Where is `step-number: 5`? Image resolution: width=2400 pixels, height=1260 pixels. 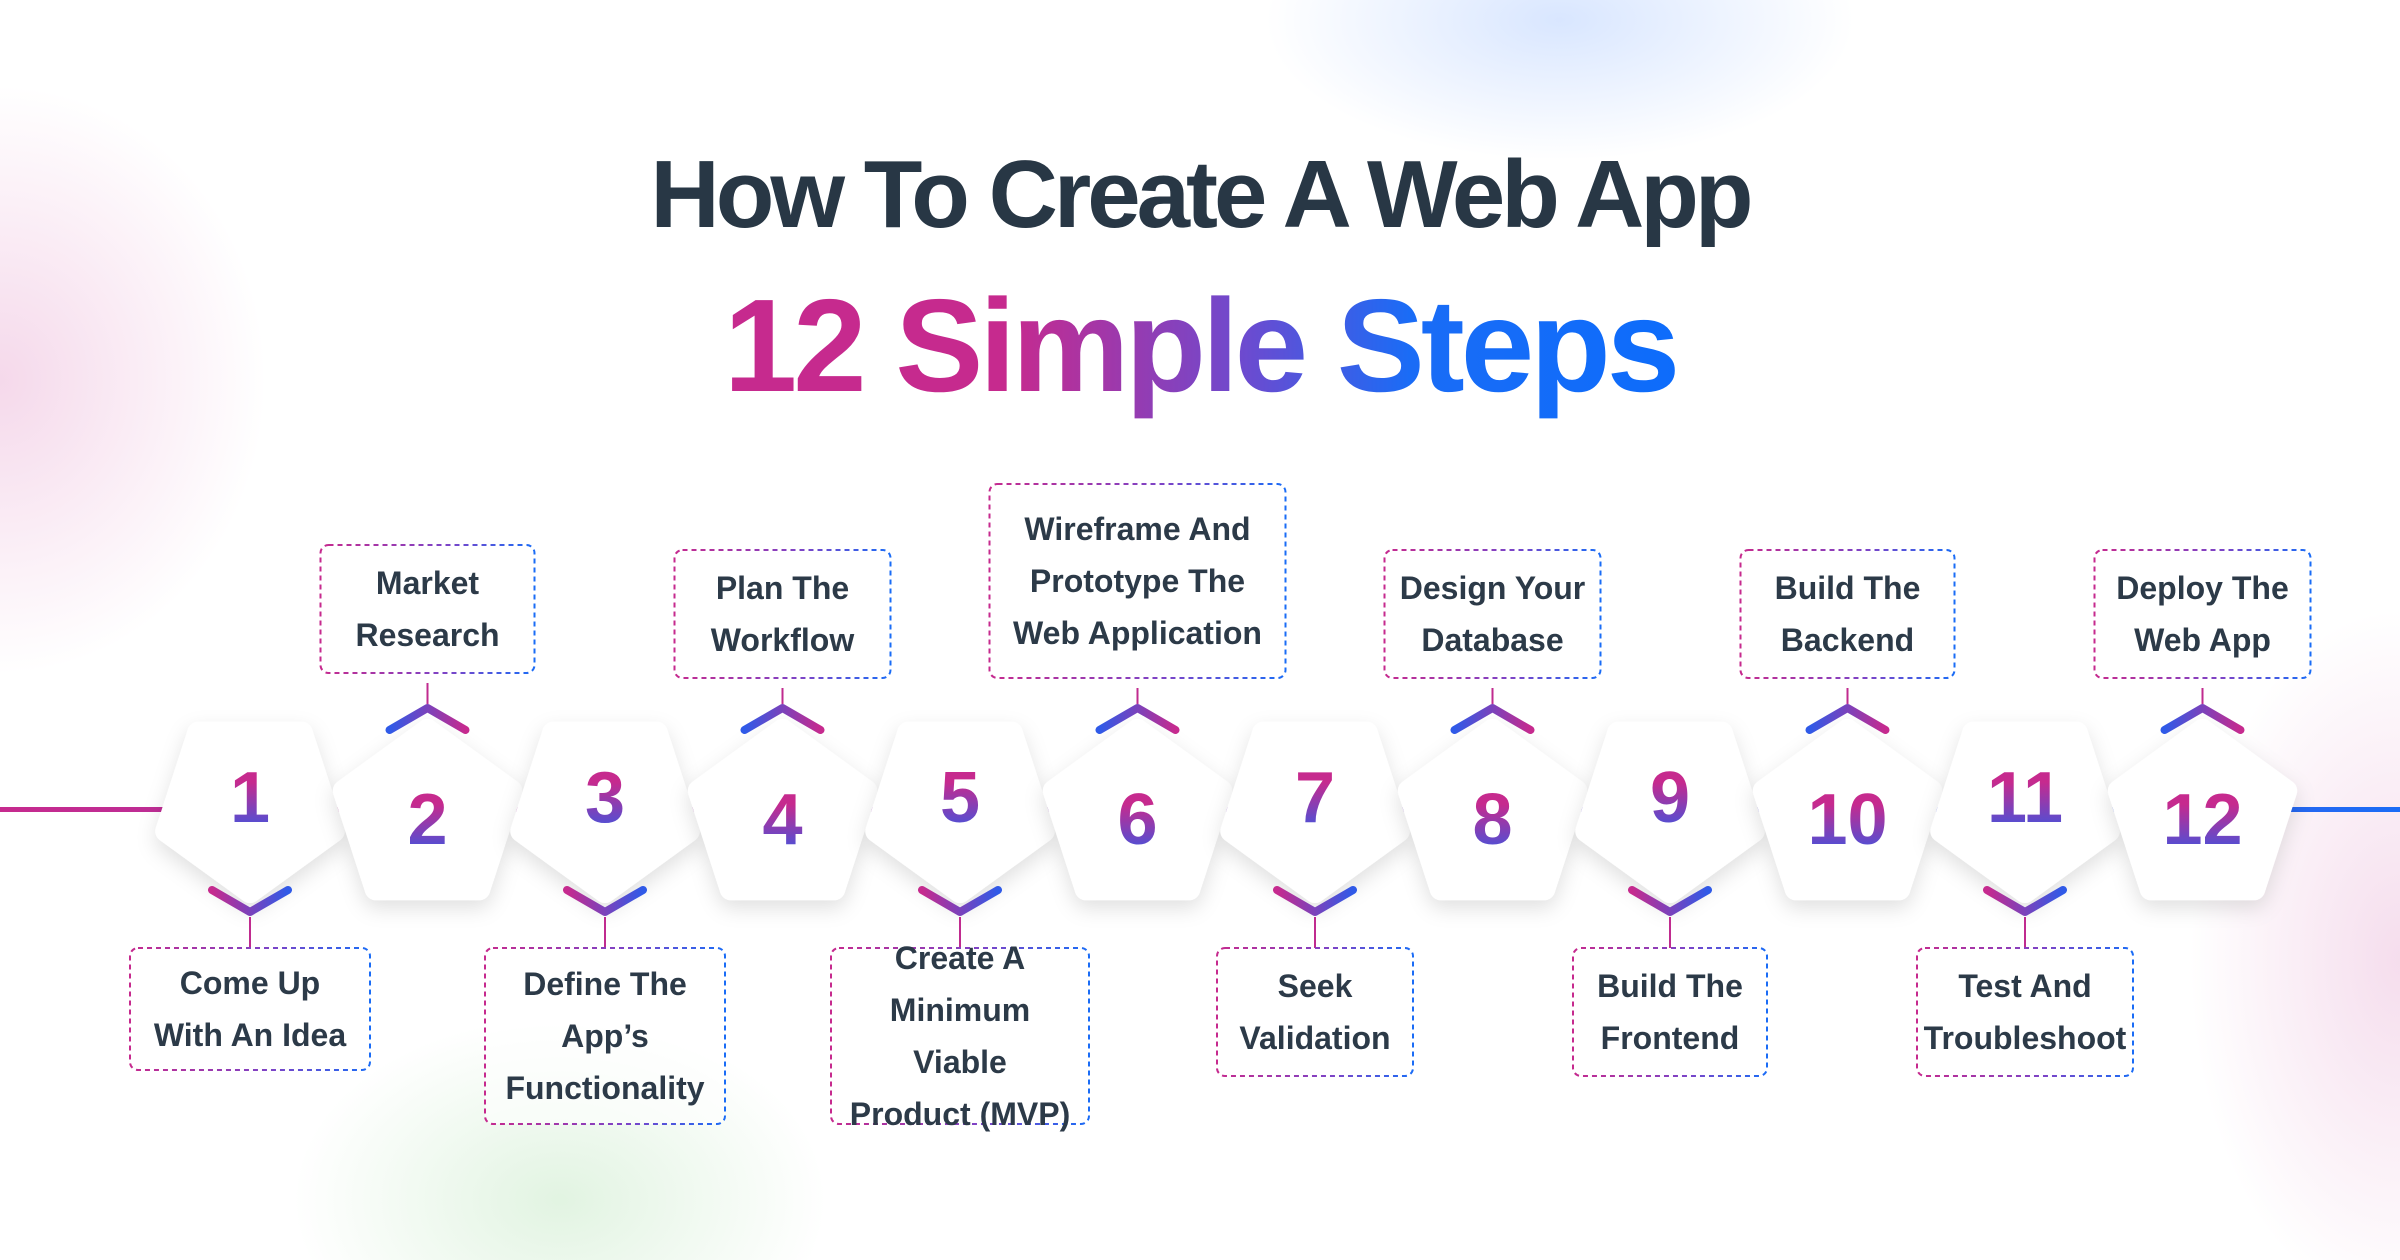 step-number: 5 is located at coordinates (960, 798).